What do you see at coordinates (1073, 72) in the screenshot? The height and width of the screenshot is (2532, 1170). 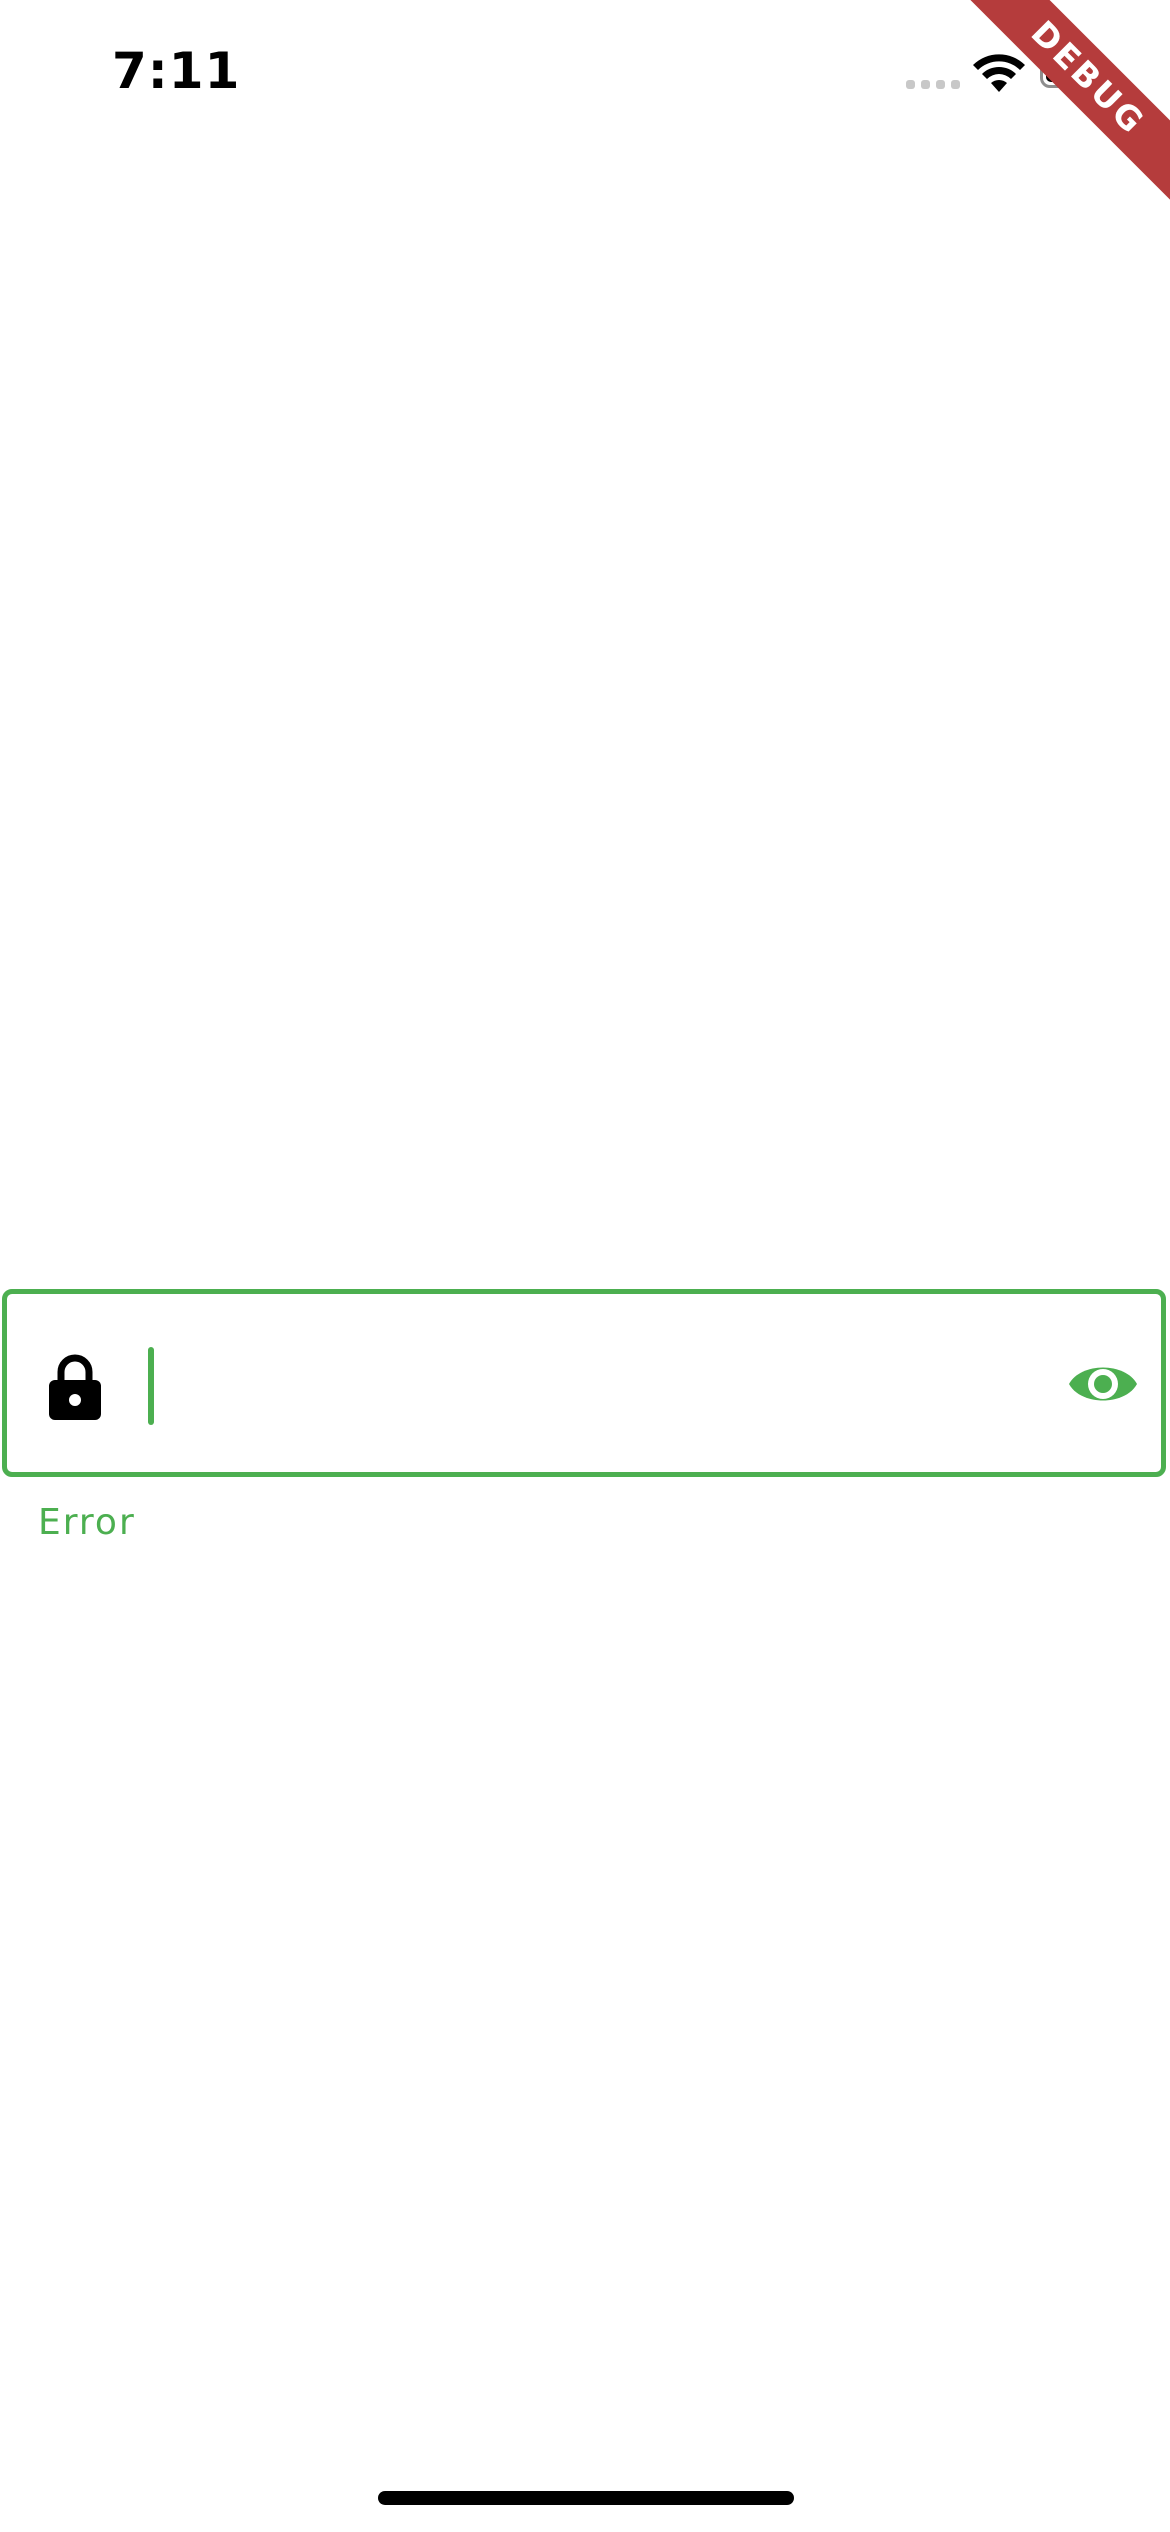 I see `battery-icon` at bounding box center [1073, 72].